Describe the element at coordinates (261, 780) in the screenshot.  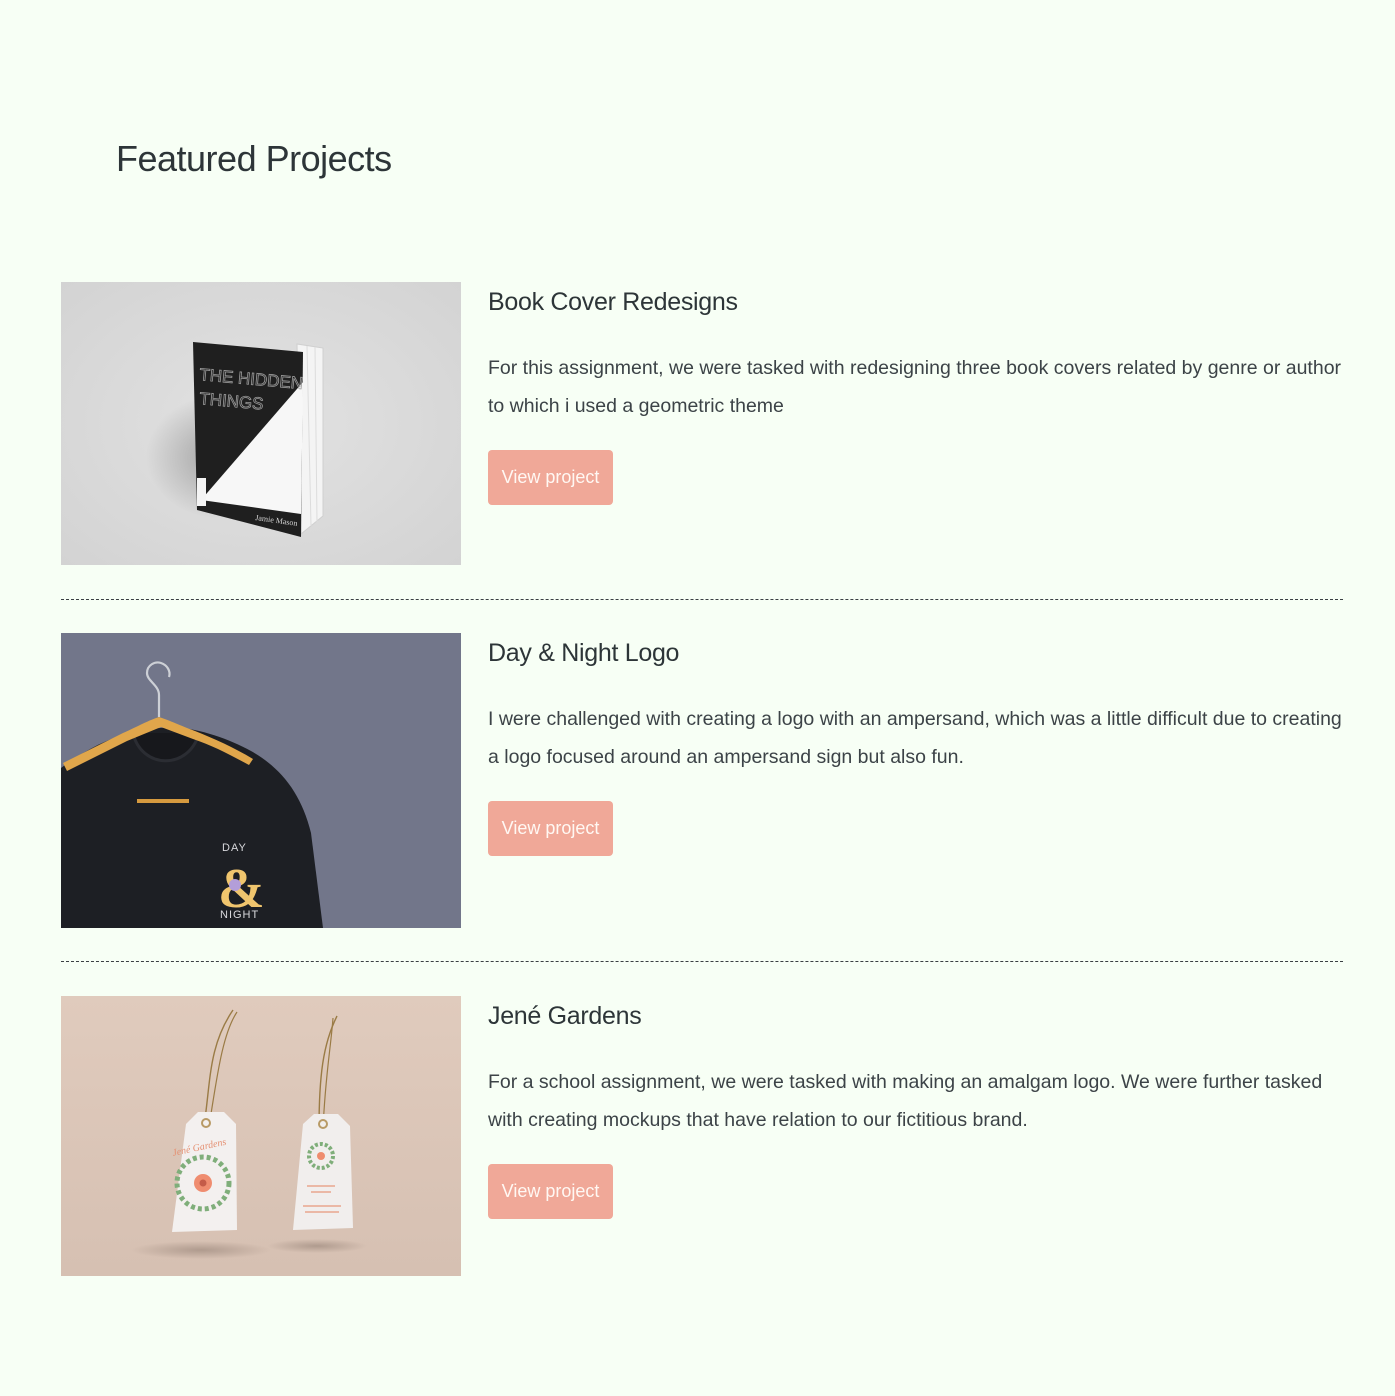
I see `project-image-day-night: DAY & NIGHT` at that location.